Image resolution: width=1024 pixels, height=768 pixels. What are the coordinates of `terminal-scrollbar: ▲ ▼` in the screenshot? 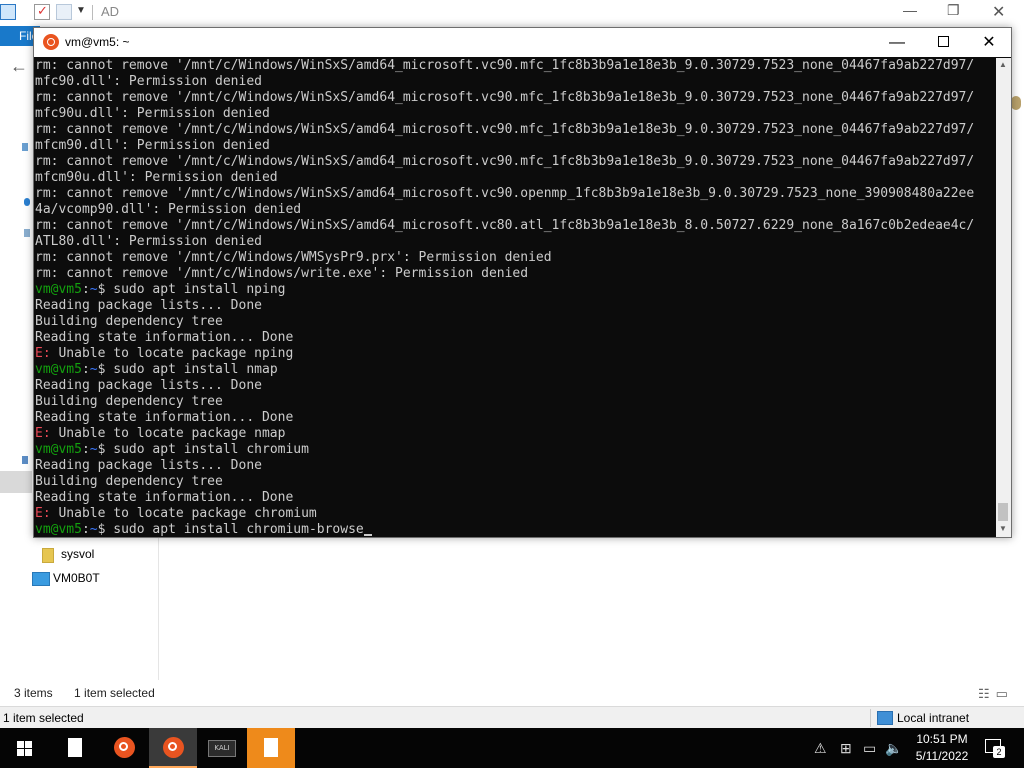 It's located at (1003, 297).